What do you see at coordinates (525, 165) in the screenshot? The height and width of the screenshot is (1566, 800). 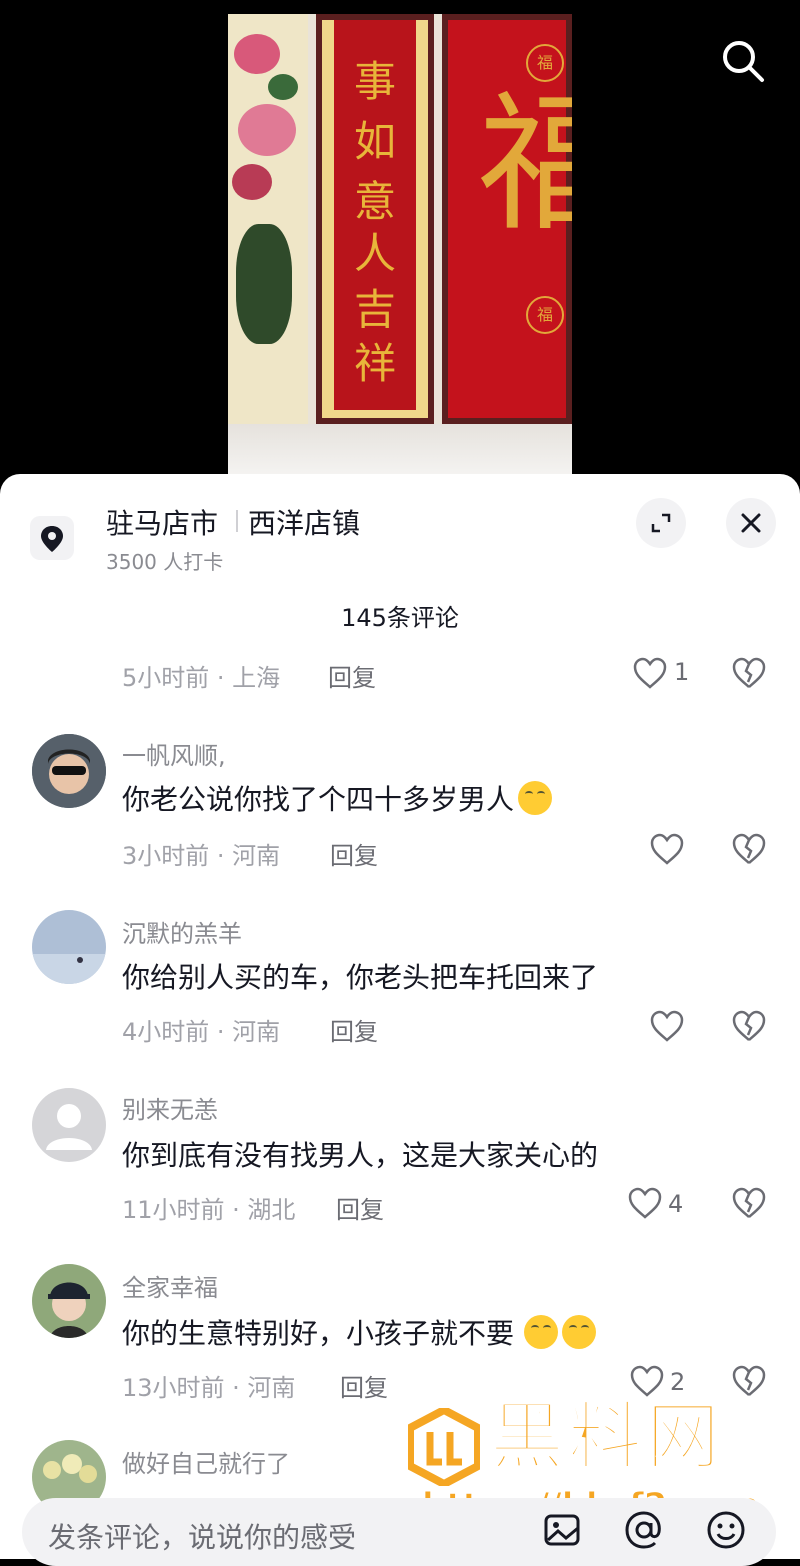 I see `fu-character: 福` at bounding box center [525, 165].